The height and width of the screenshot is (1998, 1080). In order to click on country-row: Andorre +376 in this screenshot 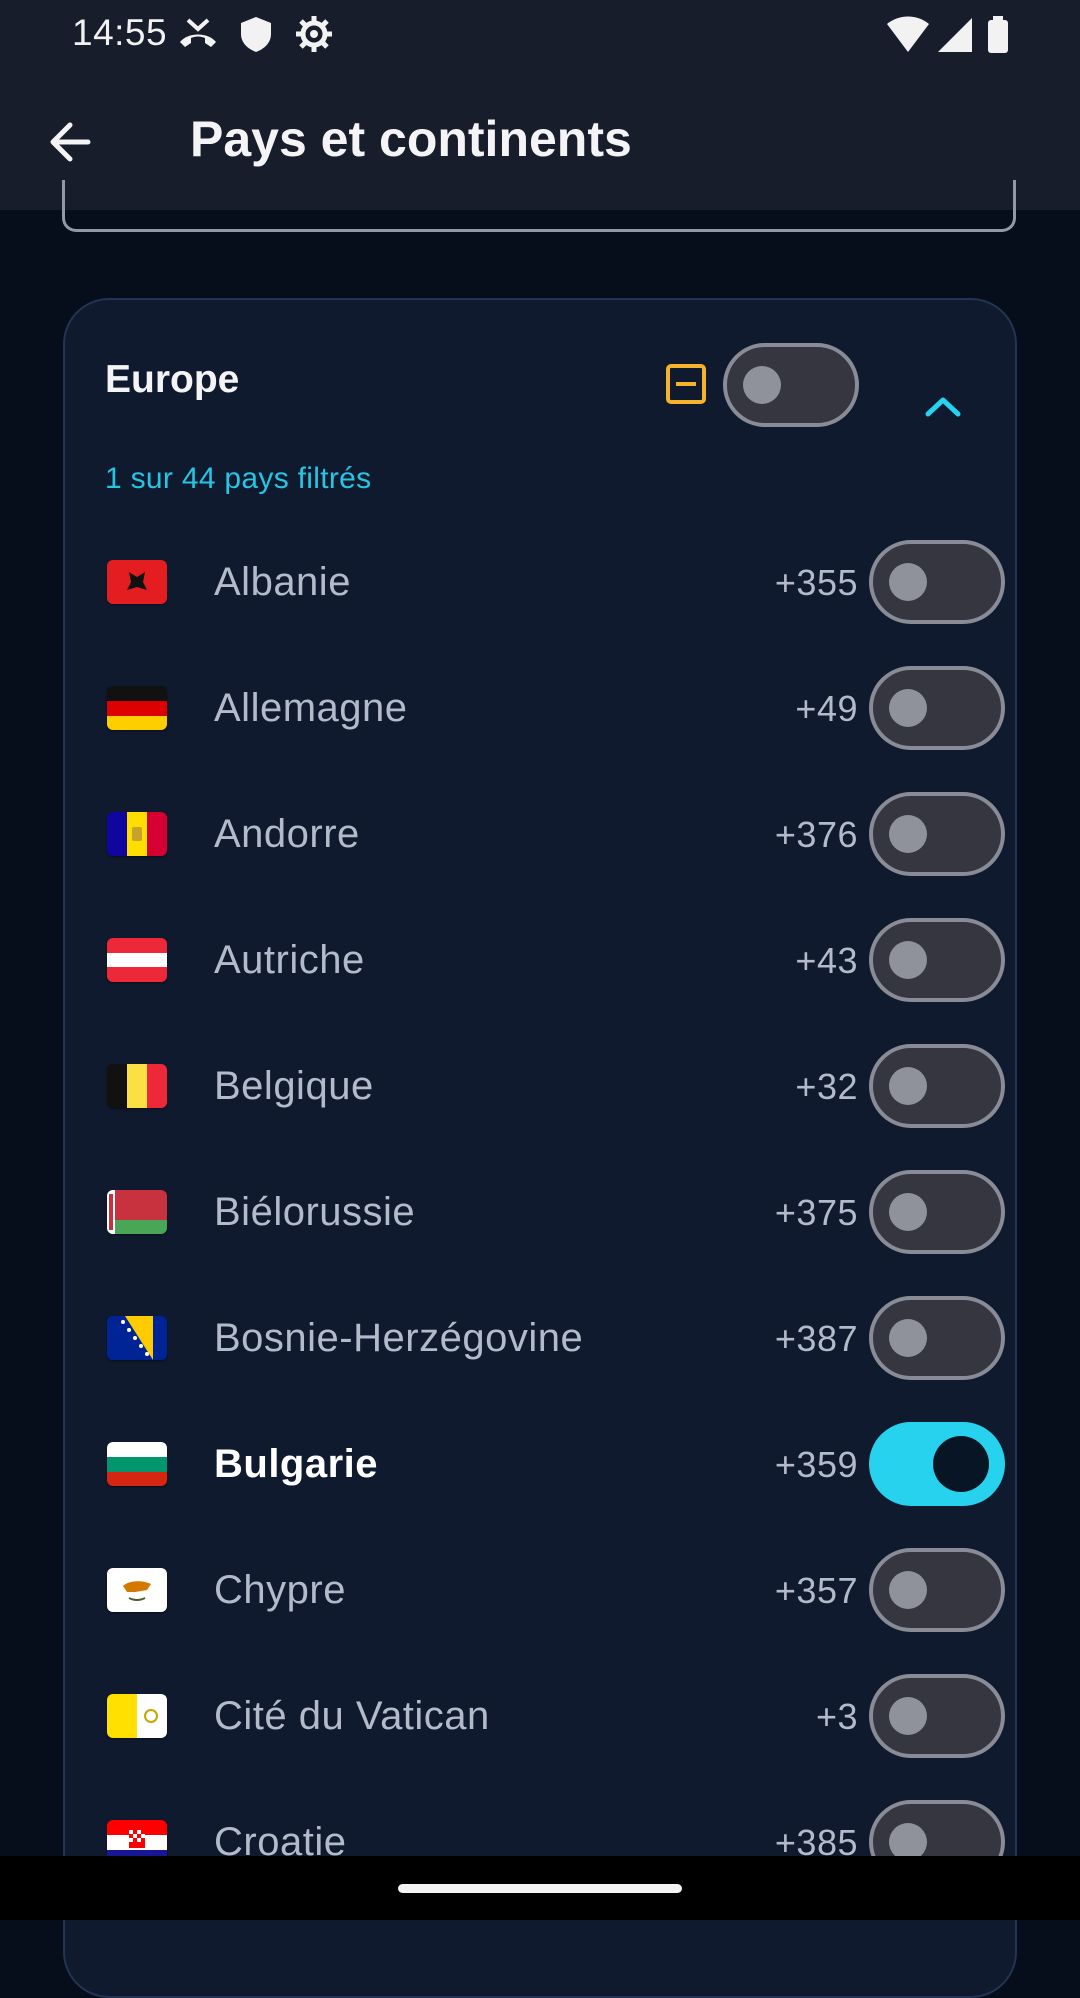, I will do `click(540, 835)`.